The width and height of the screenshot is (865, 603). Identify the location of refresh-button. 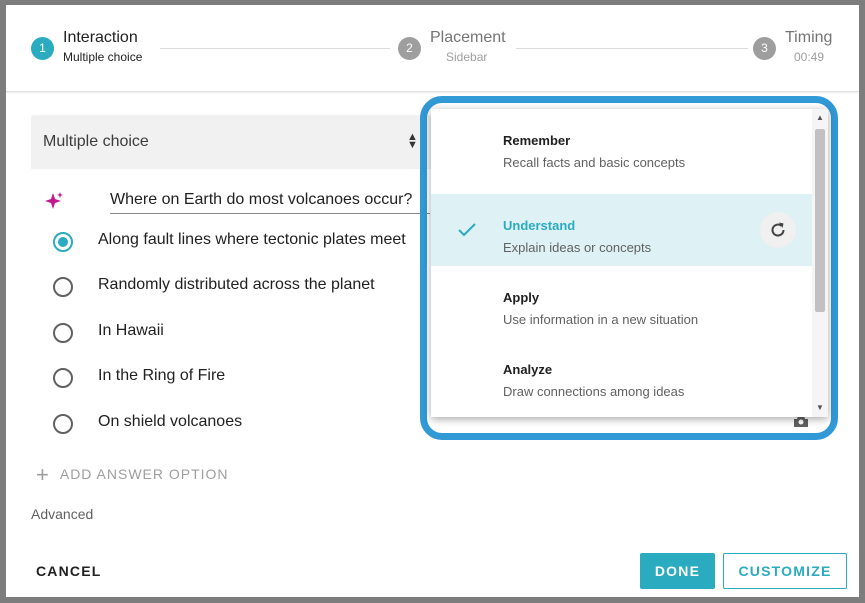
(778, 230).